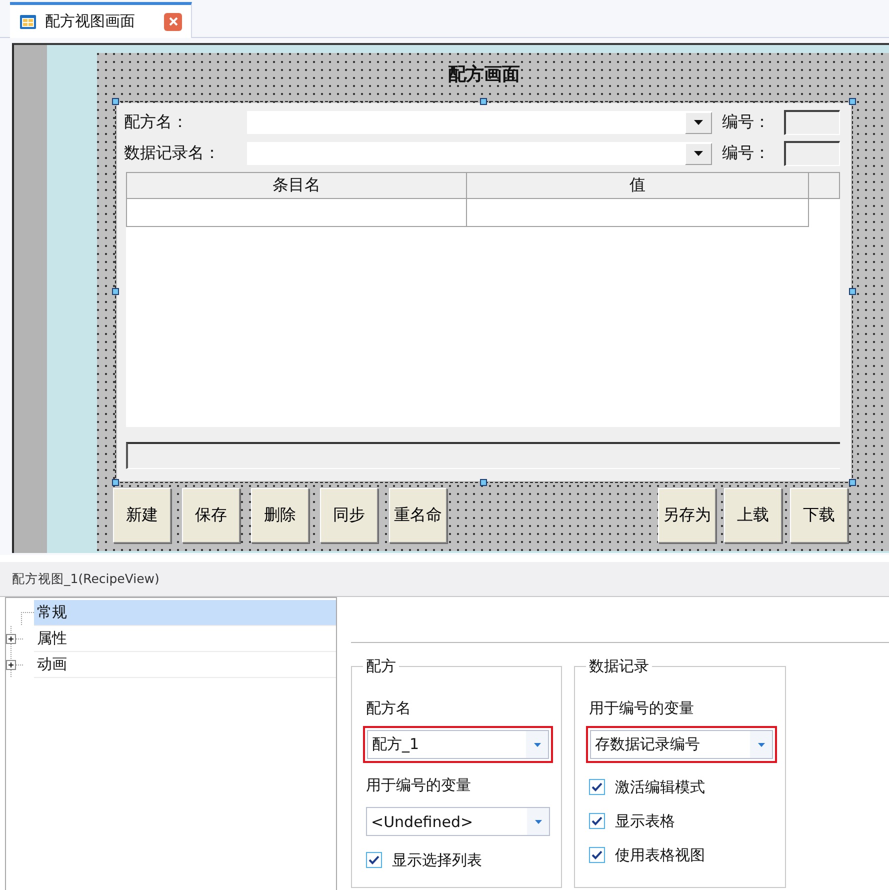 This screenshot has height=890, width=889. What do you see at coordinates (437, 860) in the screenshot?
I see `checkbox-label: 显示选择列表` at bounding box center [437, 860].